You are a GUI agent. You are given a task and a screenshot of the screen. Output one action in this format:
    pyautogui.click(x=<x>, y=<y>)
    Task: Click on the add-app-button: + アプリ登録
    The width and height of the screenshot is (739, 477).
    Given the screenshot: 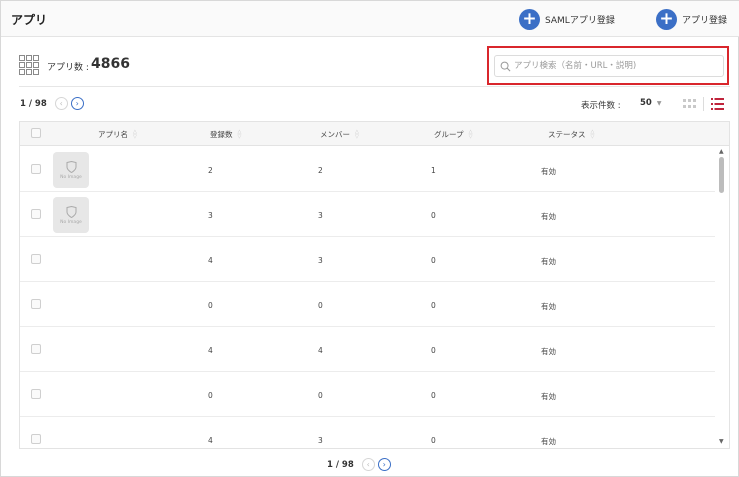 What is the action you would take?
    pyautogui.click(x=691, y=19)
    